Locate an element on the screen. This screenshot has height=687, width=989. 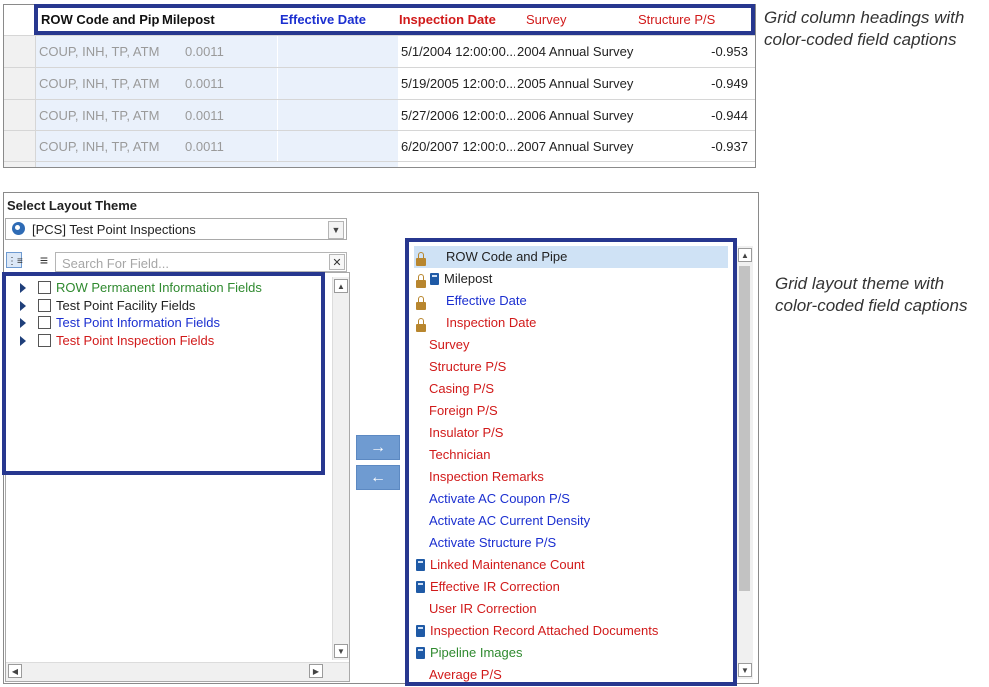
field-search-box: ✕ is located at coordinates (201, 262).